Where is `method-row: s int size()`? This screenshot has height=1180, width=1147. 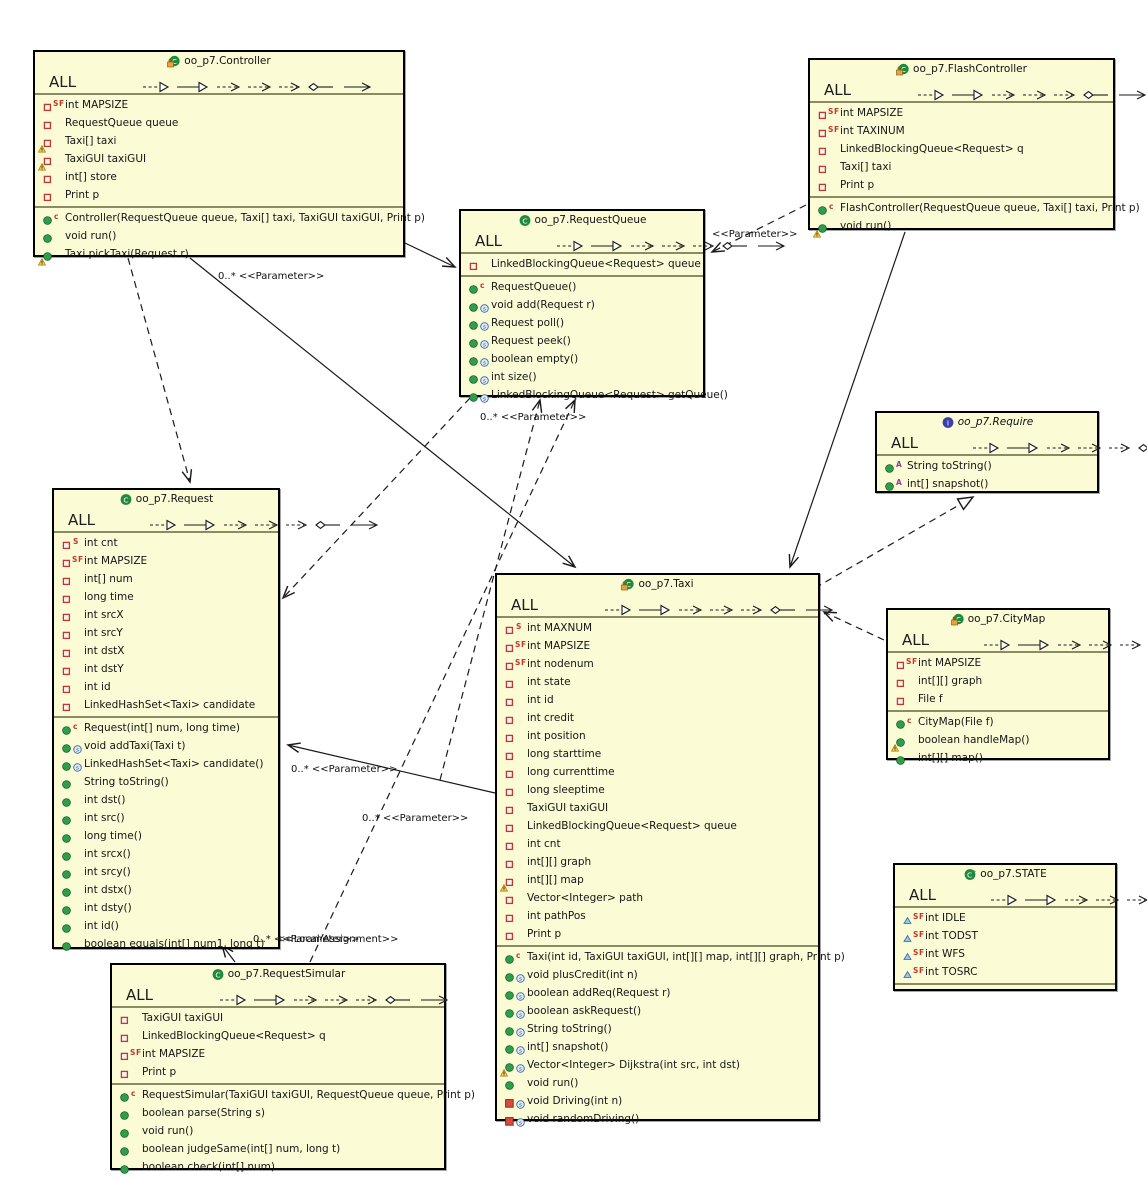
method-row: s int size() is located at coordinates (582, 377).